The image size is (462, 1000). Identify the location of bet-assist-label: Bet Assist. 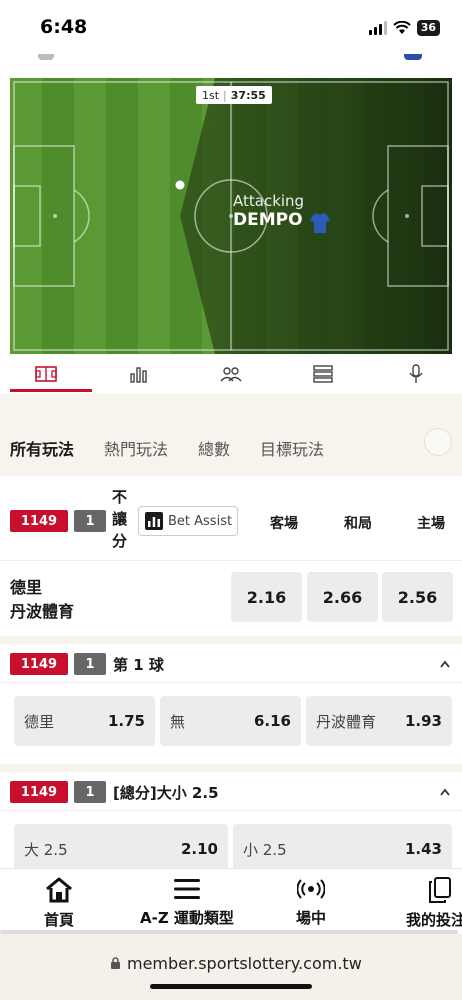
(200, 521).